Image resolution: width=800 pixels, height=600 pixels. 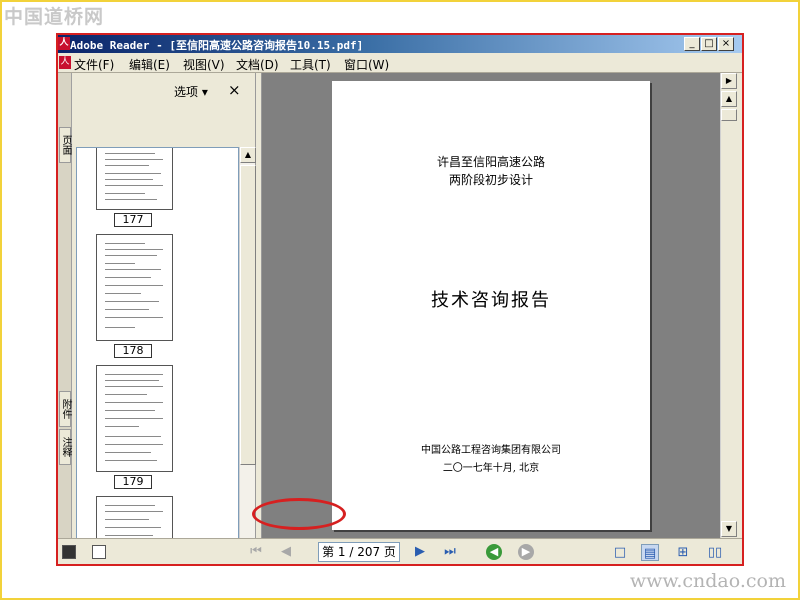 I want to click on last-page-button: ⏭, so click(x=450, y=552).